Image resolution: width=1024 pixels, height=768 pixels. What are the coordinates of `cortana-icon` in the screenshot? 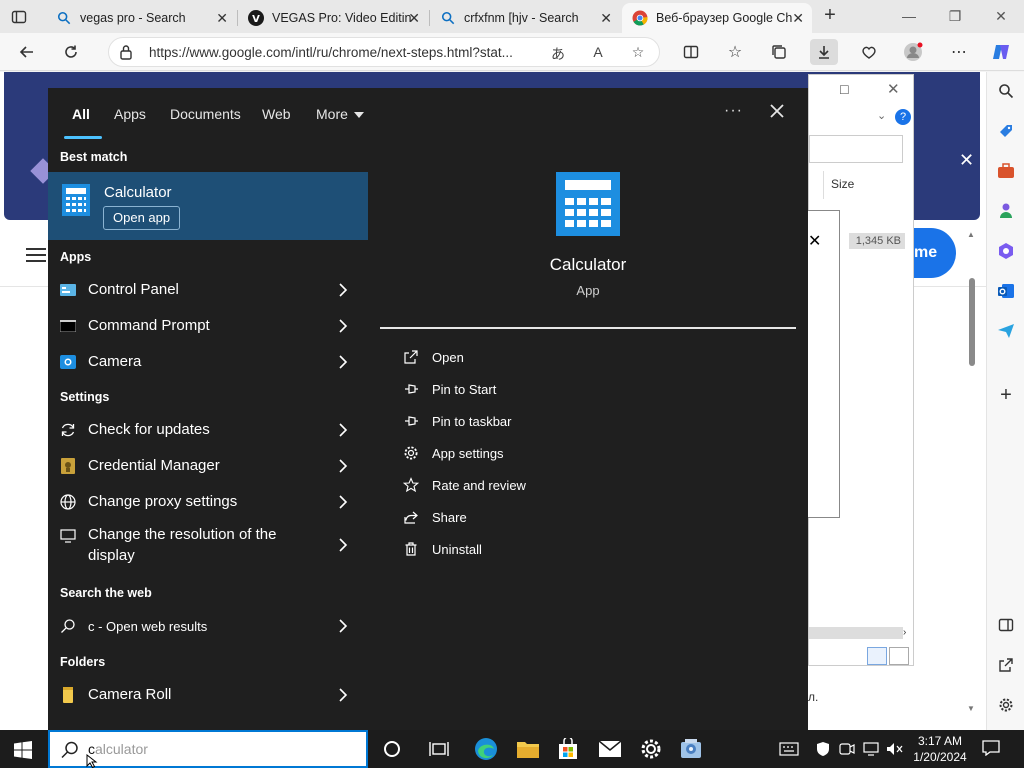 It's located at (392, 749).